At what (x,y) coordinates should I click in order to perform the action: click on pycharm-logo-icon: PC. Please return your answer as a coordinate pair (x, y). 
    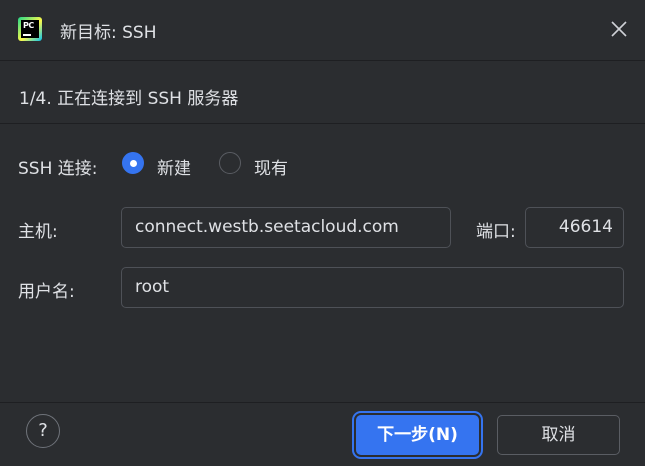
    Looking at the image, I should click on (30, 29).